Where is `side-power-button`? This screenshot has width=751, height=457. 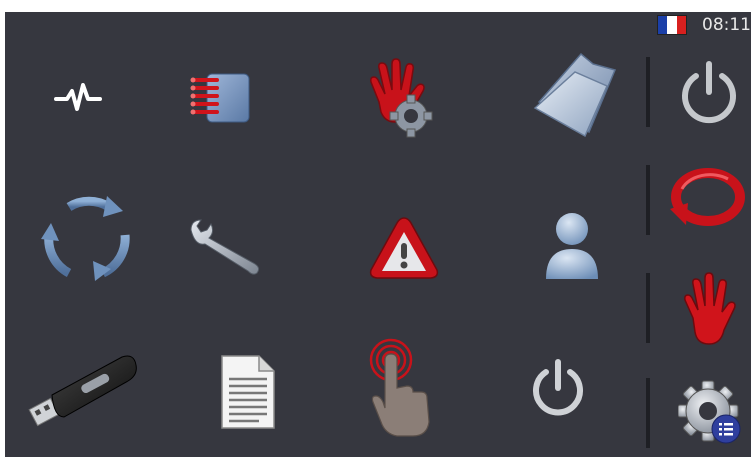 side-power-button is located at coordinates (709, 92).